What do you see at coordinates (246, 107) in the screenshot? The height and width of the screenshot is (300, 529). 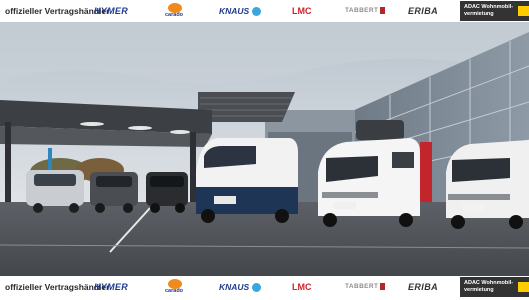 I see `awning-roof` at bounding box center [246, 107].